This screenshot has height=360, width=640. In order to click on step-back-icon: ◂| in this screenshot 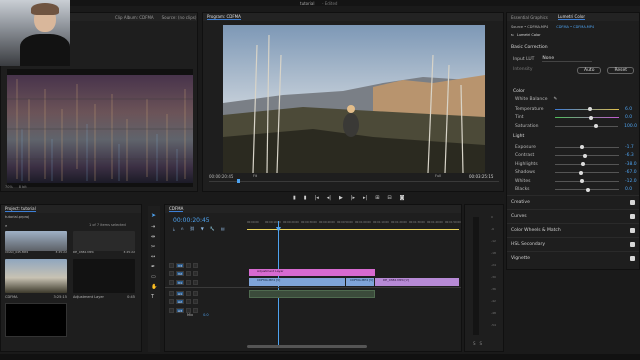, I will do `click(329, 198)`.